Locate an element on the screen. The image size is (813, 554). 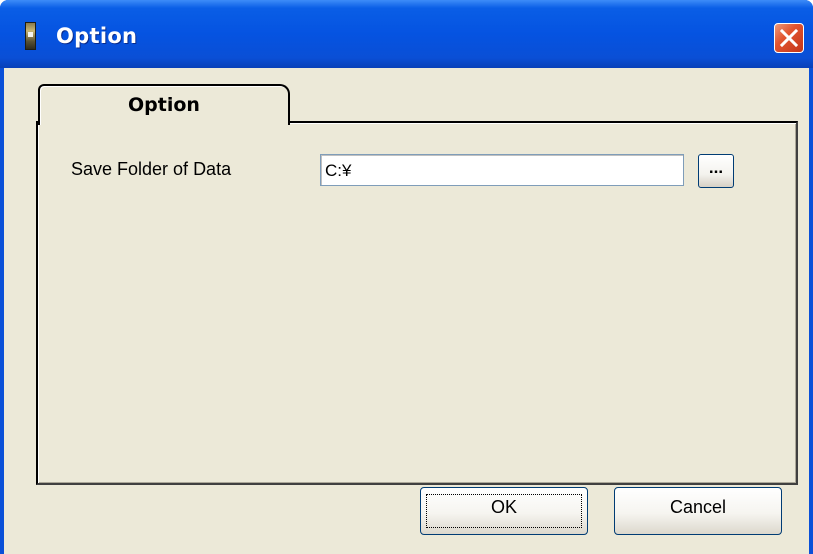
app-icon is located at coordinates (30, 36).